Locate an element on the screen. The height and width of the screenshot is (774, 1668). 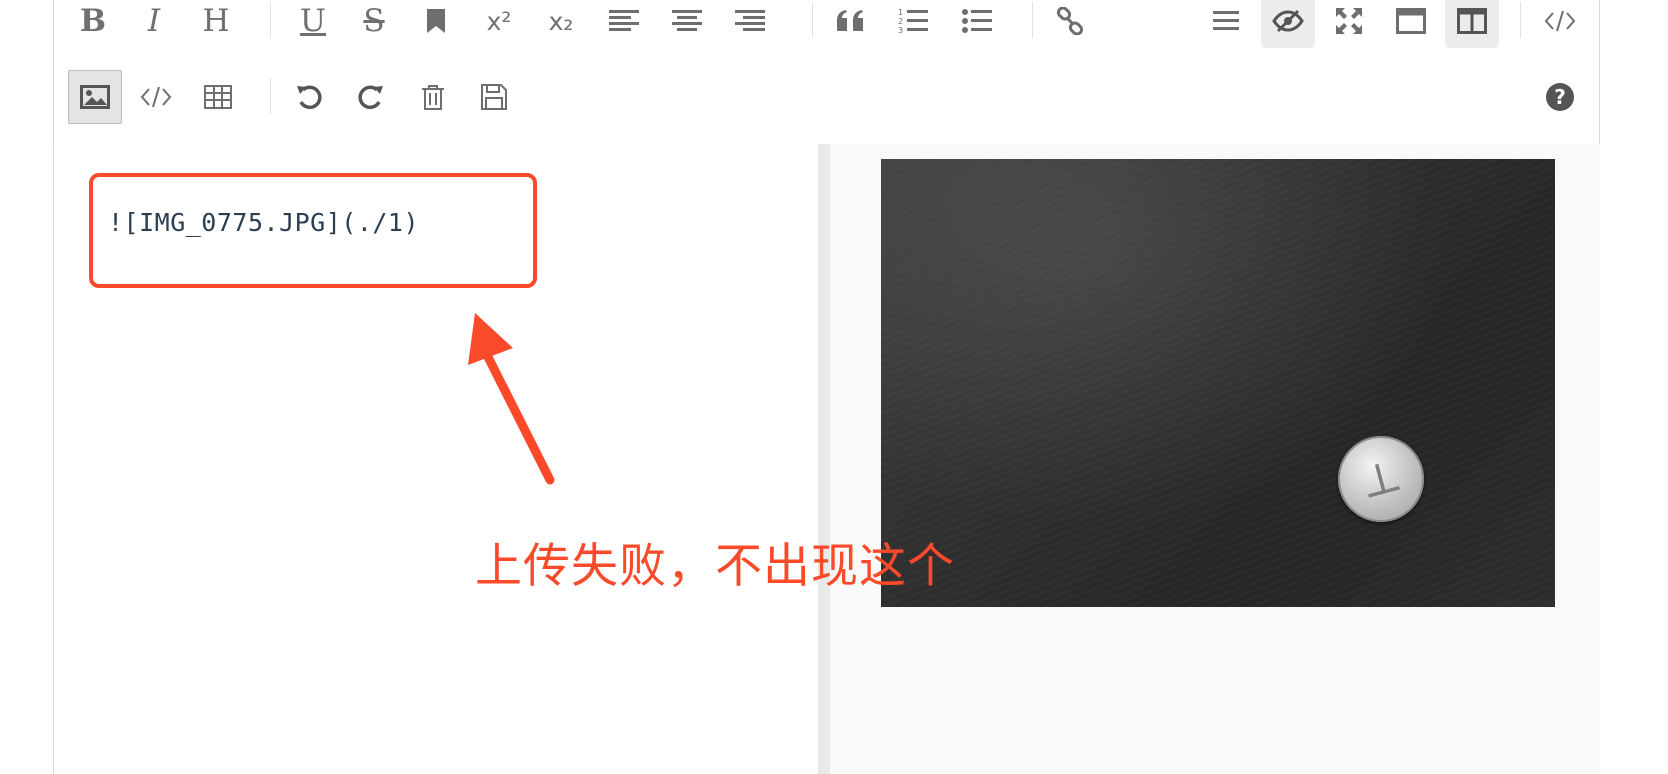
heading-icon: H is located at coordinates (216, 20).